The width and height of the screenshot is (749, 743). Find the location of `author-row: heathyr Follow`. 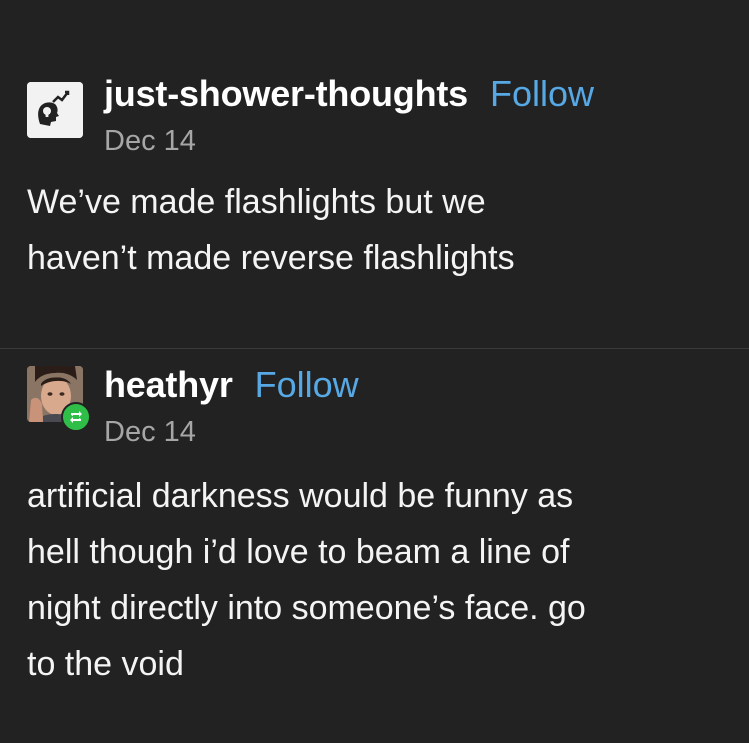

author-row: heathyr Follow is located at coordinates (231, 385).